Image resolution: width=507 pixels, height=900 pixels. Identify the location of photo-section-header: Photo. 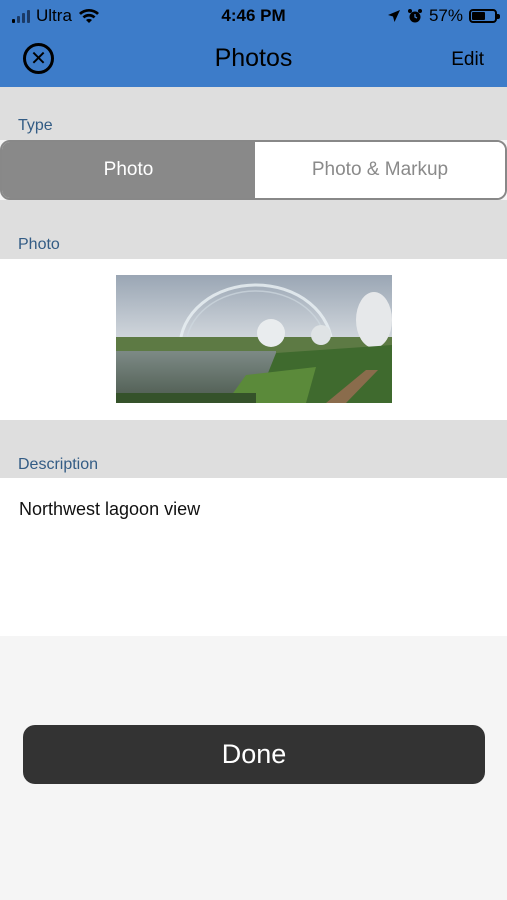
(253, 229).